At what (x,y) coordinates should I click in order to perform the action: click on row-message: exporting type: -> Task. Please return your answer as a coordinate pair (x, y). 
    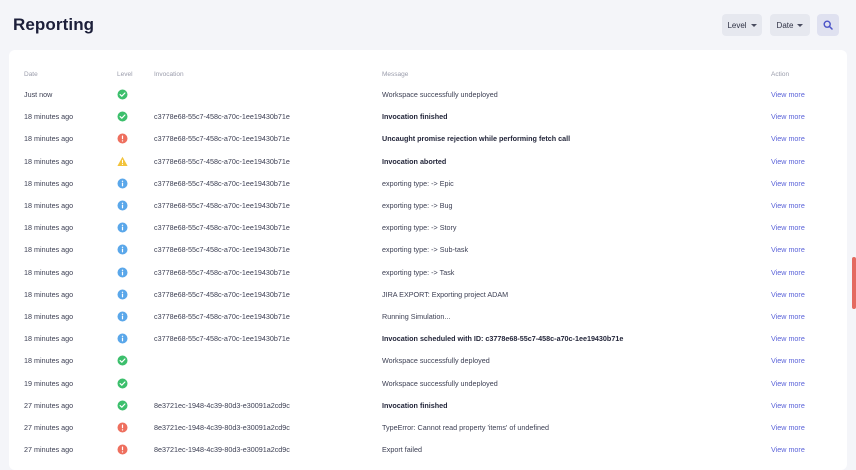
    Looking at the image, I should click on (418, 272).